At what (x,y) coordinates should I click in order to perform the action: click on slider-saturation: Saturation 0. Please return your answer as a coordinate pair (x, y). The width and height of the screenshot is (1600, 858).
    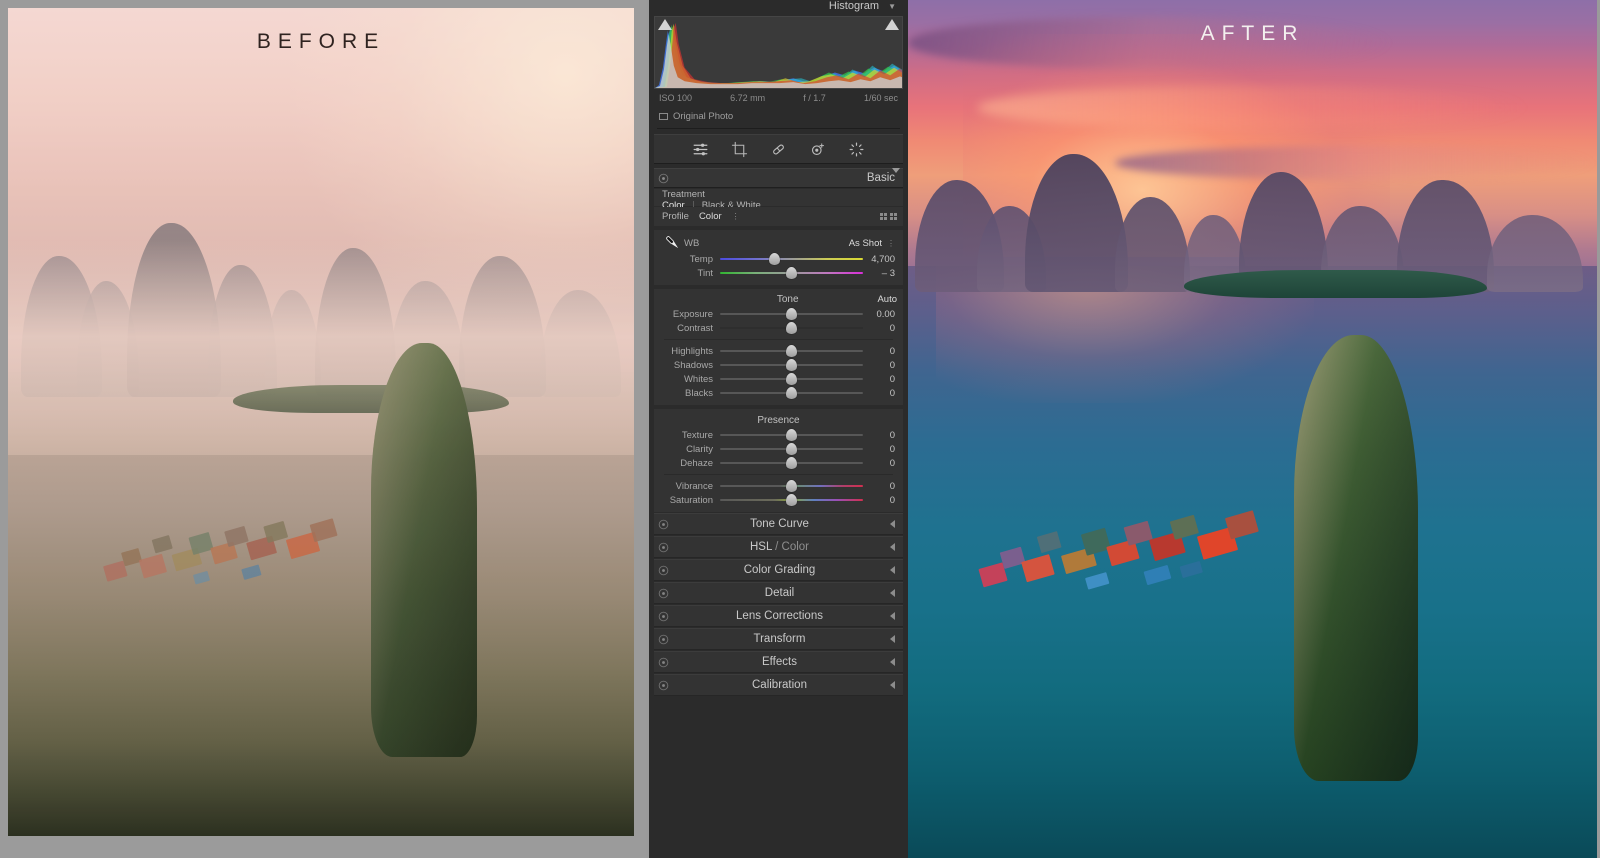
    Looking at the image, I should click on (778, 500).